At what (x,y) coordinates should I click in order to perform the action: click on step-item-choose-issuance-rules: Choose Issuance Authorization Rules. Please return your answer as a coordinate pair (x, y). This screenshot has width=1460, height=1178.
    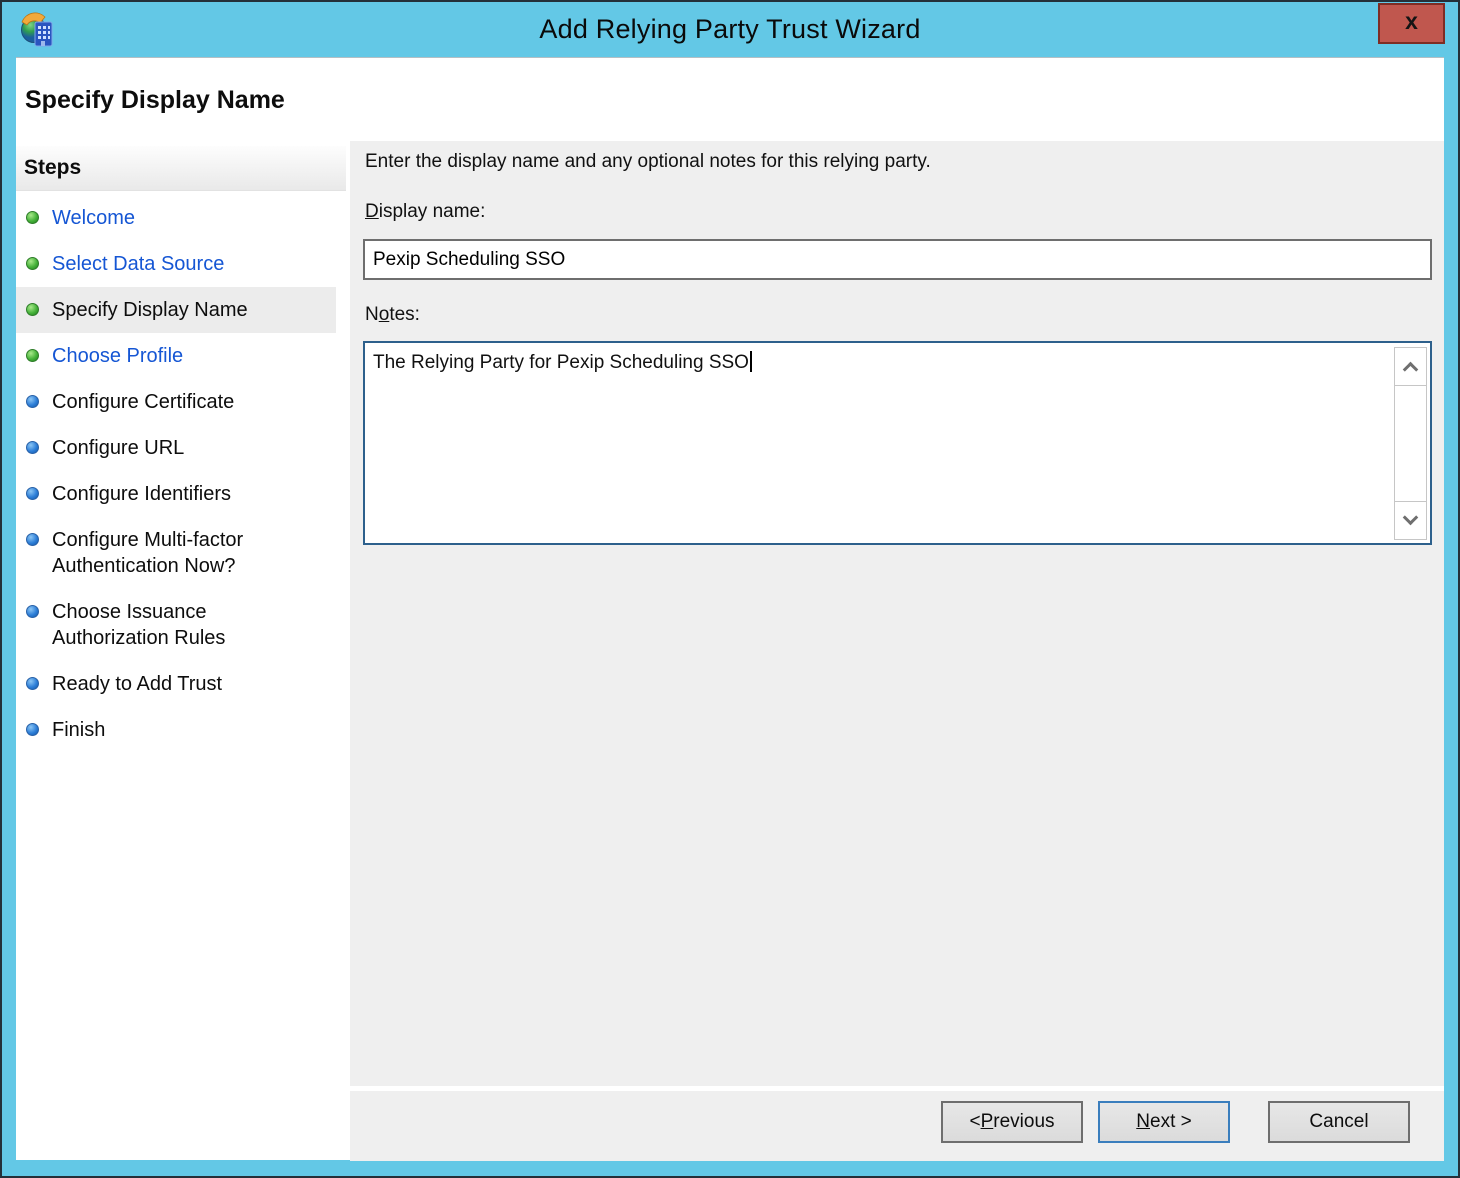
    Looking at the image, I should click on (176, 625).